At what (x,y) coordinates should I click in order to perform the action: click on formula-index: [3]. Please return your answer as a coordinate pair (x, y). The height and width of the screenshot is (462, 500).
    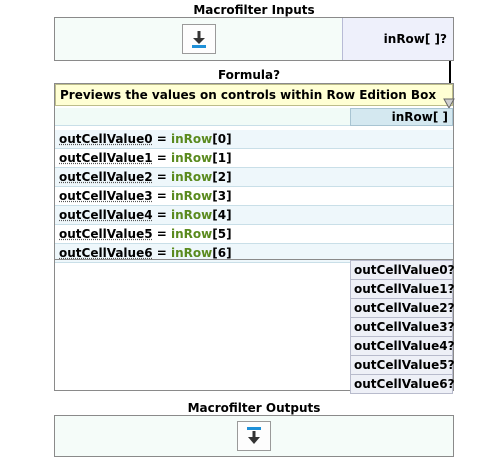
    Looking at the image, I should click on (222, 196).